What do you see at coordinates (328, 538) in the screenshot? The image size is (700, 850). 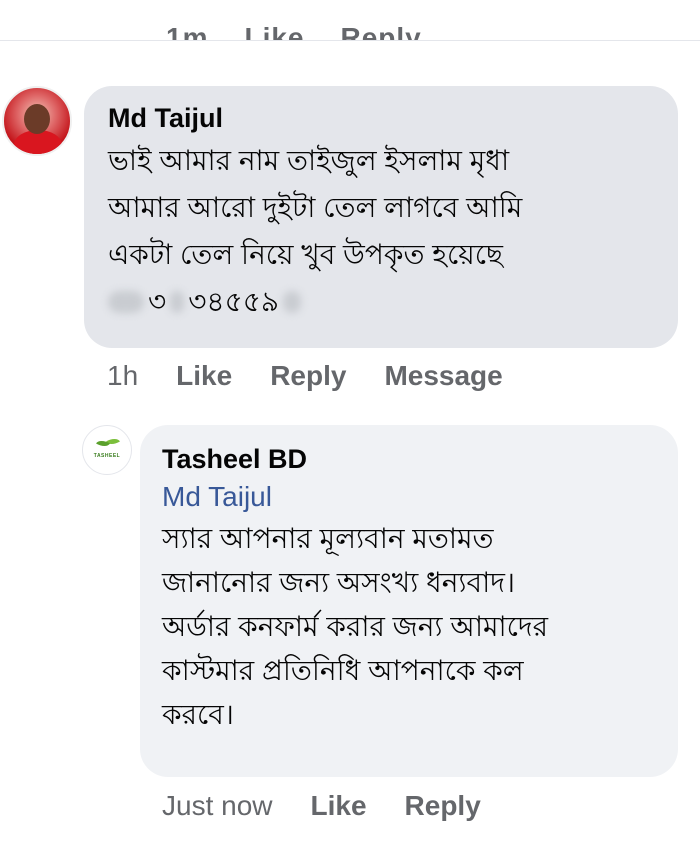 I see `reply-line: স্যার আপনার মূল্যবান মতামত` at bounding box center [328, 538].